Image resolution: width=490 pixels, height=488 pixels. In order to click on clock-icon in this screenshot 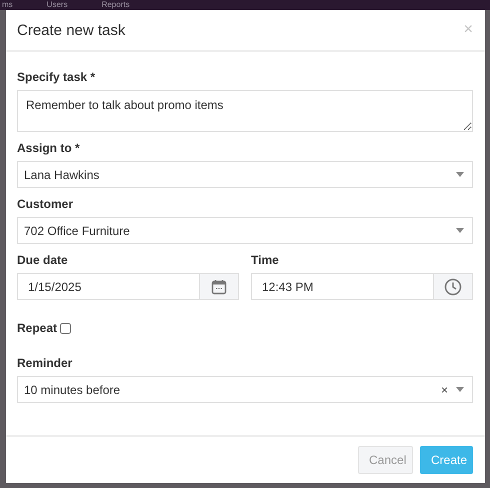, I will do `click(453, 287)`.